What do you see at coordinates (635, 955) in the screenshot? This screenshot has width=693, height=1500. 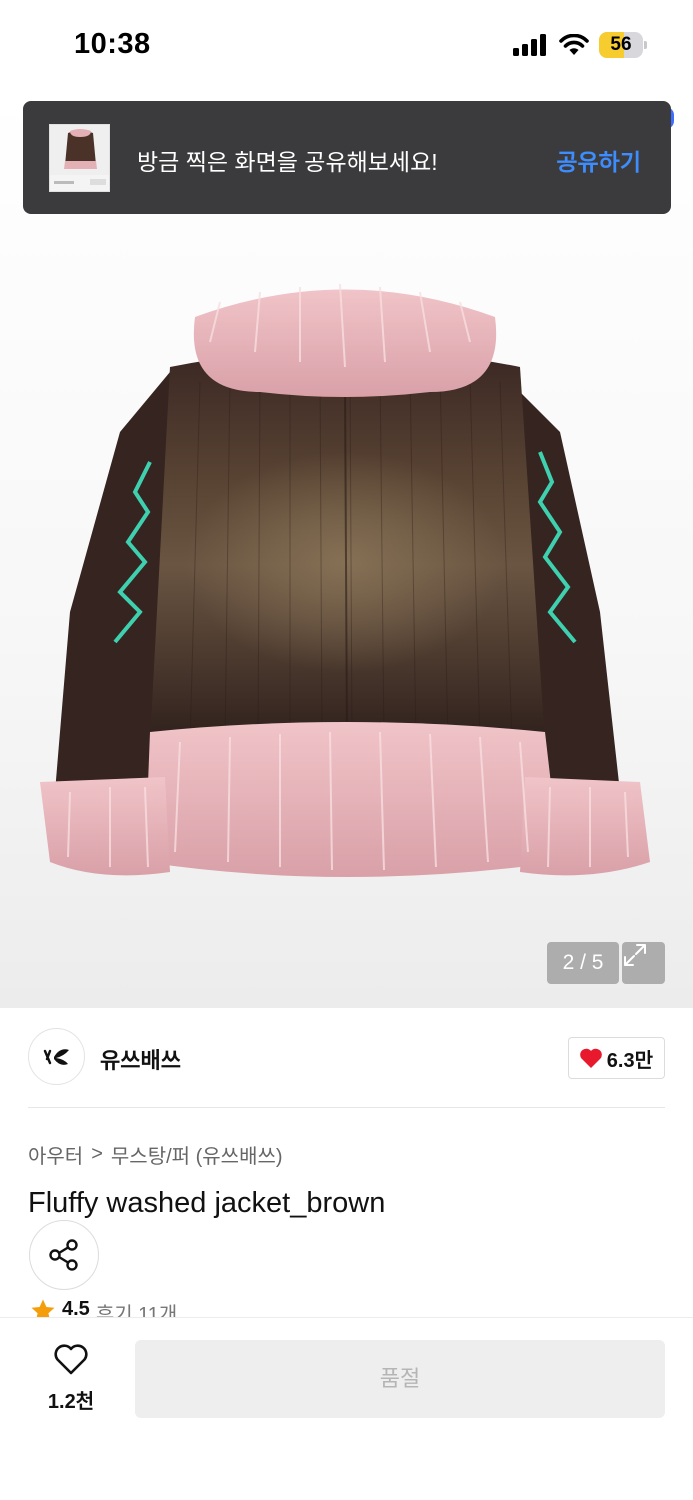 I see `expand-icon` at bounding box center [635, 955].